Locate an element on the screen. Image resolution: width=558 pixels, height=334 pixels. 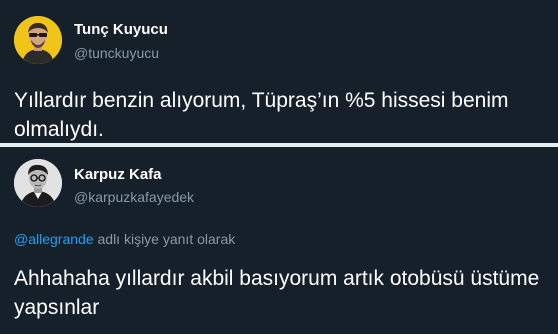
user-handle: @karpuzkafayedek is located at coordinates (134, 197).